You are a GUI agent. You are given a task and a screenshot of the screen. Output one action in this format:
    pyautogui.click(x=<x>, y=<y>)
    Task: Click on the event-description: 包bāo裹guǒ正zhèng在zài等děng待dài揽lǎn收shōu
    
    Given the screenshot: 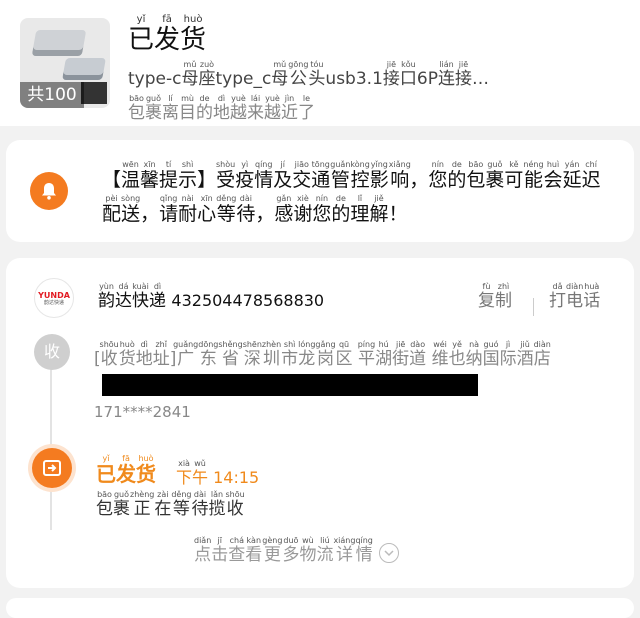 What is the action you would take?
    pyautogui.click(x=170, y=505)
    